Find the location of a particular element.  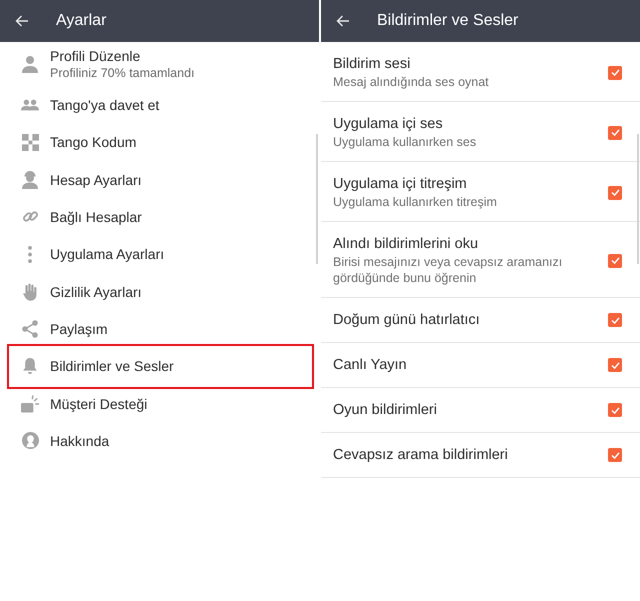

setting-title: Oyun bildirimleri is located at coordinates (385, 410).